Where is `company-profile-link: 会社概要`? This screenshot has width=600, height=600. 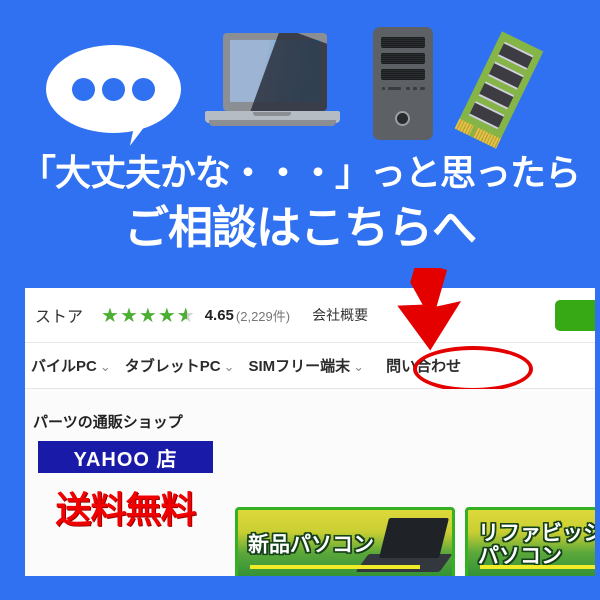 company-profile-link: 会社概要 is located at coordinates (340, 315).